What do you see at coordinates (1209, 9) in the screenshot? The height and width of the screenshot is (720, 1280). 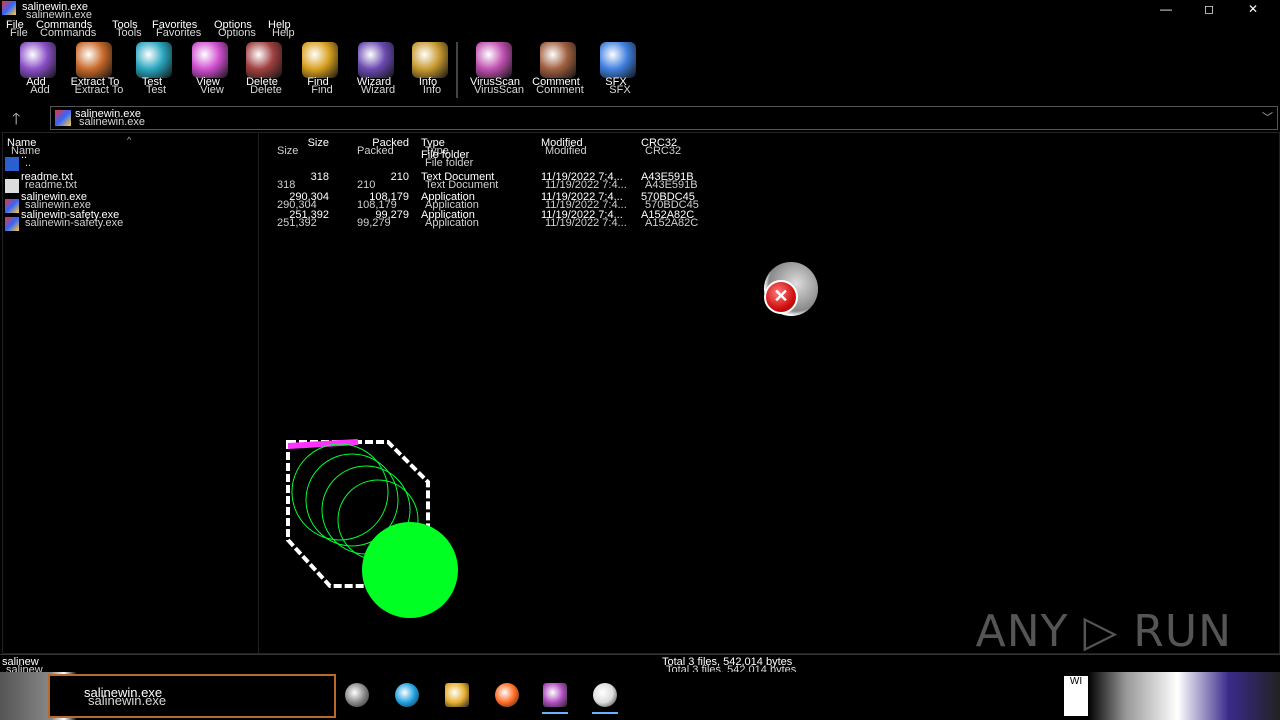 I see `maximize-button: ◻` at bounding box center [1209, 9].